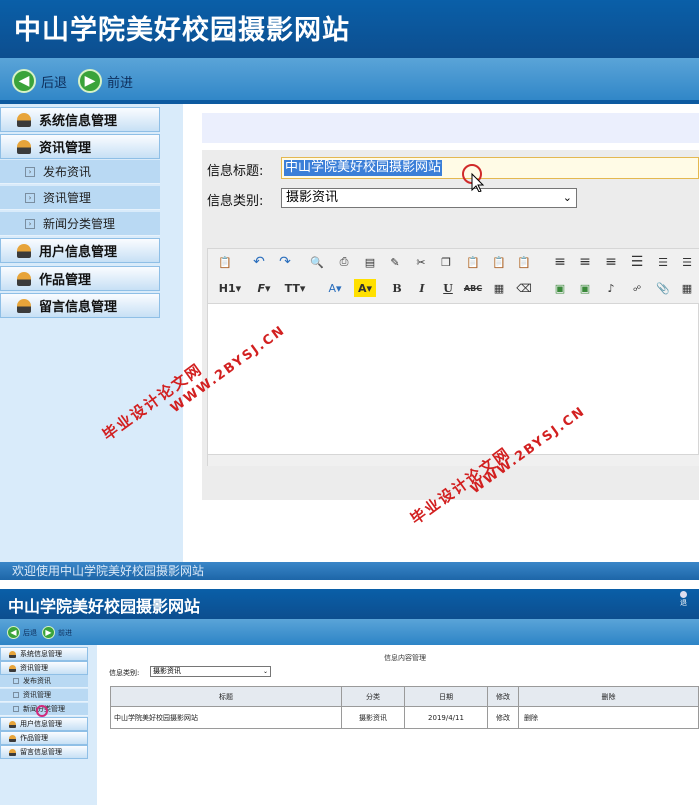 This screenshot has height=805, width=699. What do you see at coordinates (230, 288) in the screenshot?
I see `heading-button: H1 ▾` at bounding box center [230, 288].